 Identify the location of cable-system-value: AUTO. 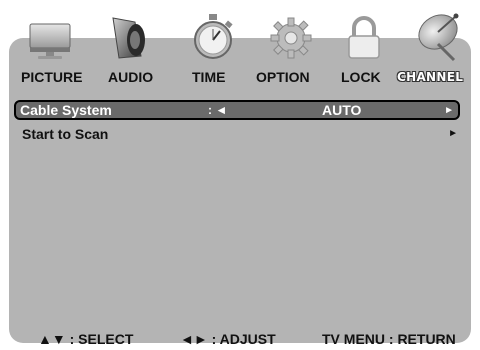
(342, 110).